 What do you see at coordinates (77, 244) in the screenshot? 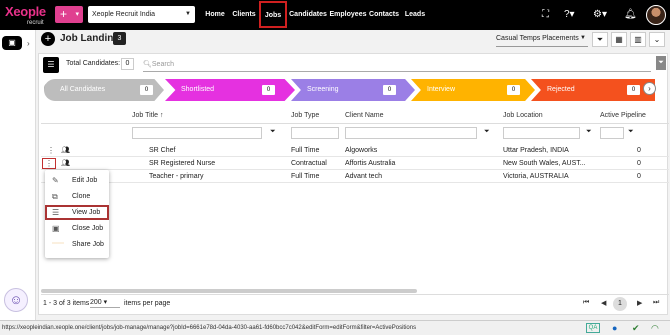
I see `menu-share-job: ⋯⋯ Share Job` at bounding box center [77, 244].